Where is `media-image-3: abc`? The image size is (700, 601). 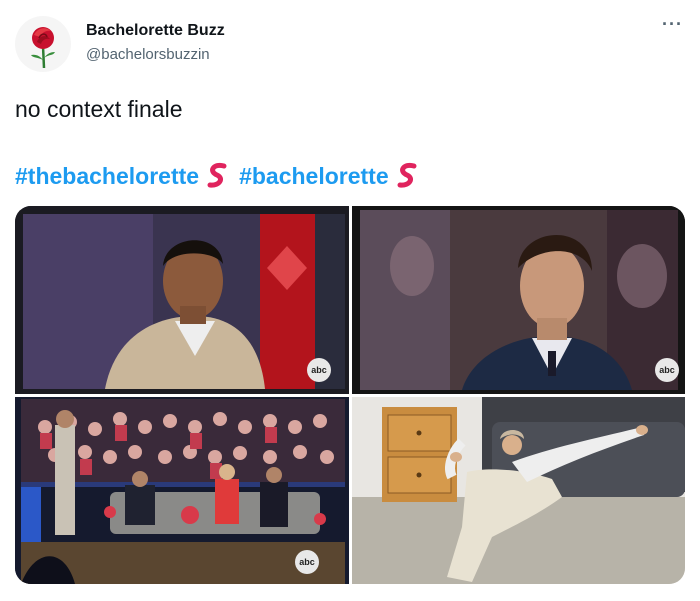 media-image-3: abc is located at coordinates (182, 490).